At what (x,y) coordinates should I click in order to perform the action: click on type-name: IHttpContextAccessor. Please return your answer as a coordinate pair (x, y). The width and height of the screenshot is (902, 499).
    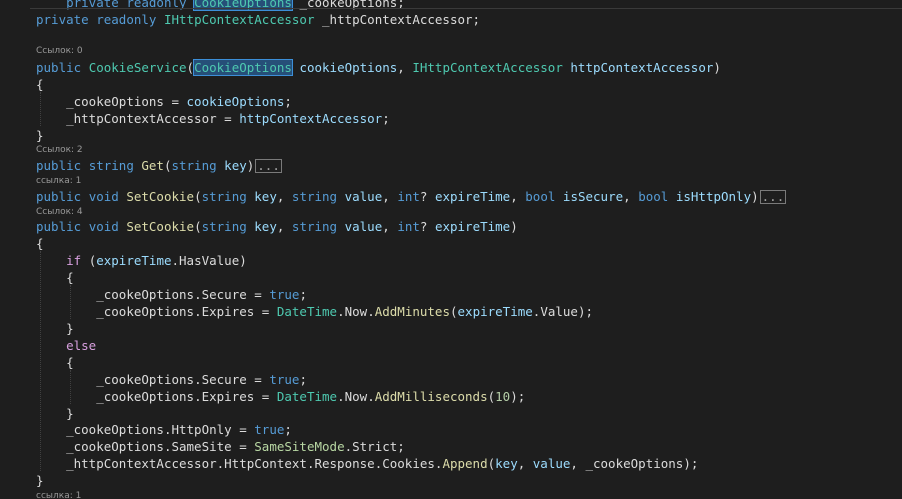
    Looking at the image, I should click on (239, 19).